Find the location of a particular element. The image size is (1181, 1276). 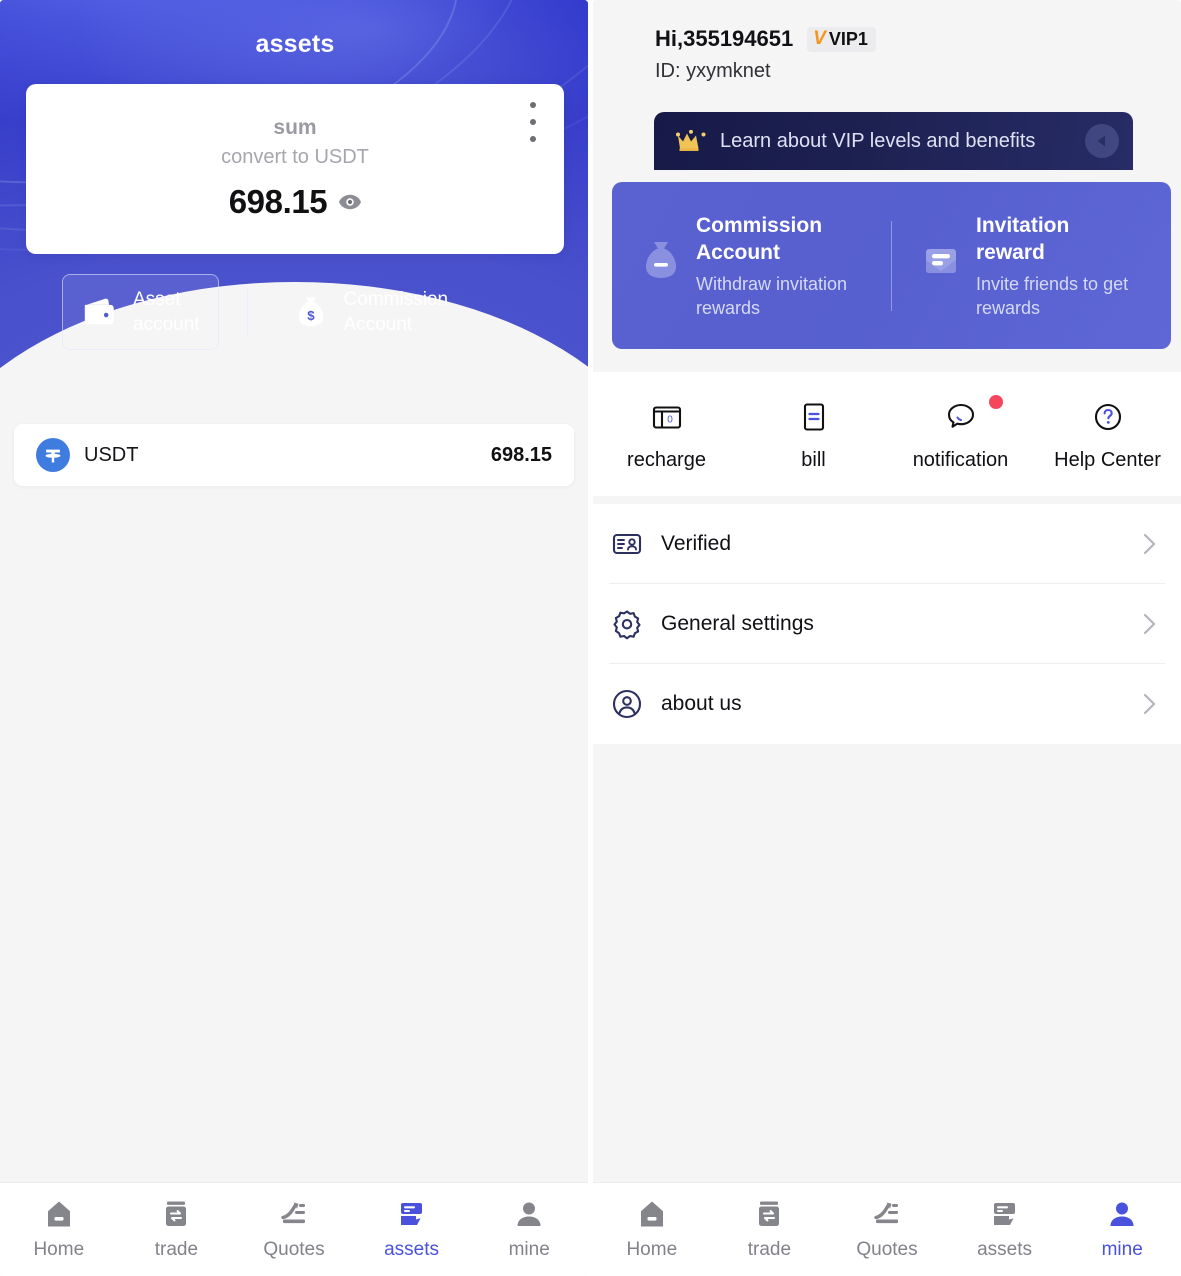

tether-icon is located at coordinates (53, 455).